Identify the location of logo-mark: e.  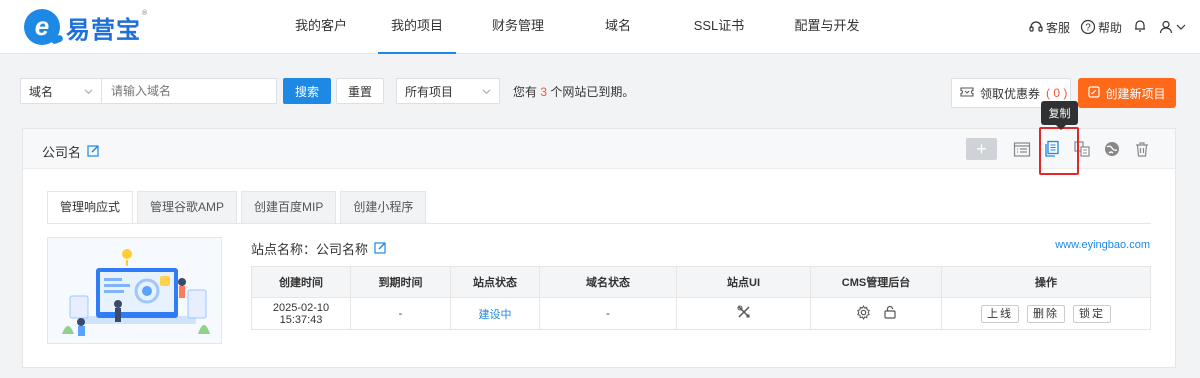
(42, 27).